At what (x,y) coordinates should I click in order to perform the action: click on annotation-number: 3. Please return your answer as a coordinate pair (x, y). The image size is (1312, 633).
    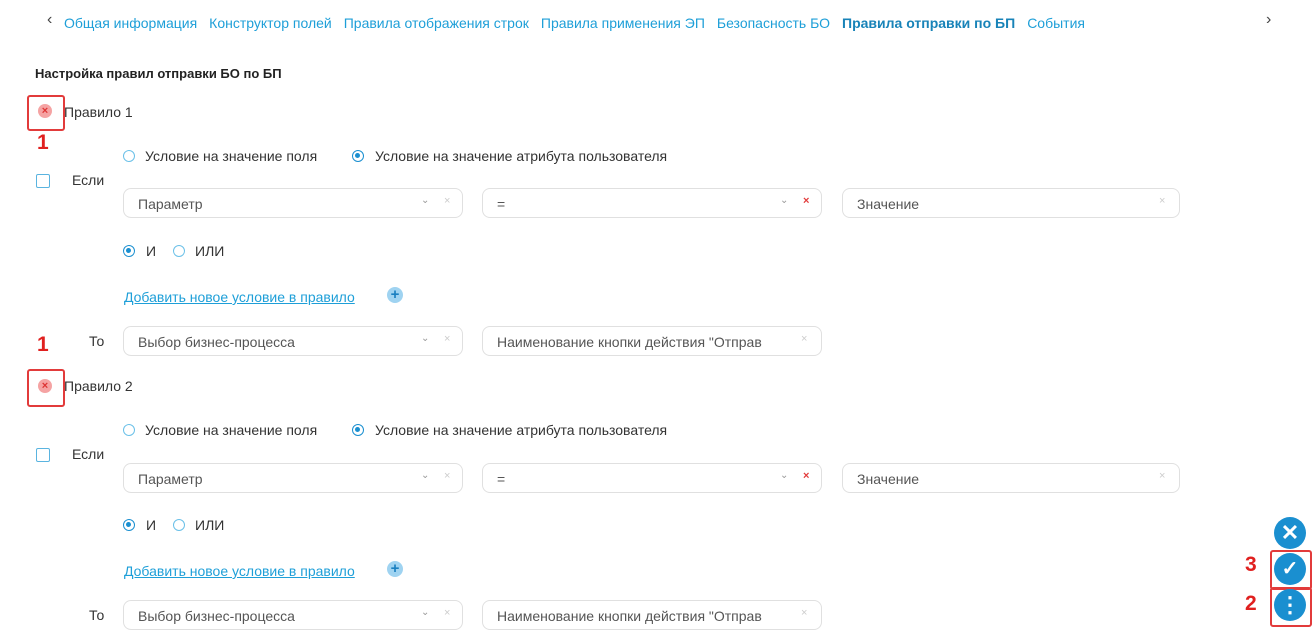
    Looking at the image, I should click on (1251, 564).